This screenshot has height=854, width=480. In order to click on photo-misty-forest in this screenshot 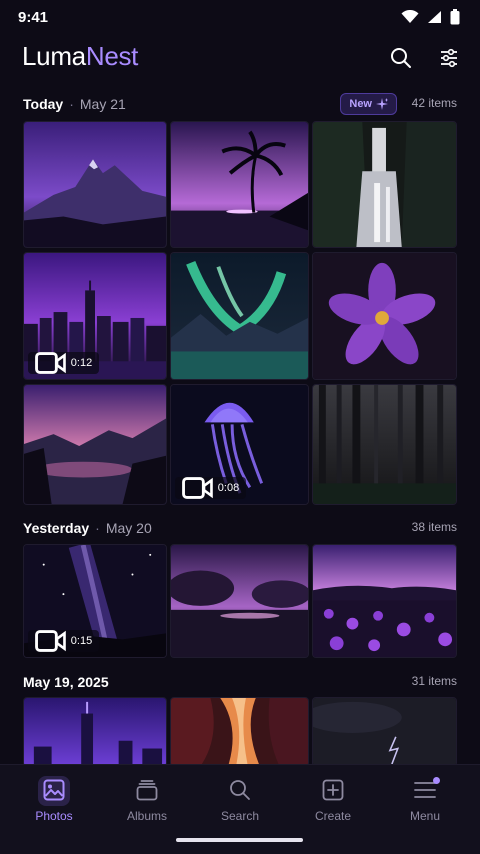, I will do `click(384, 444)`.